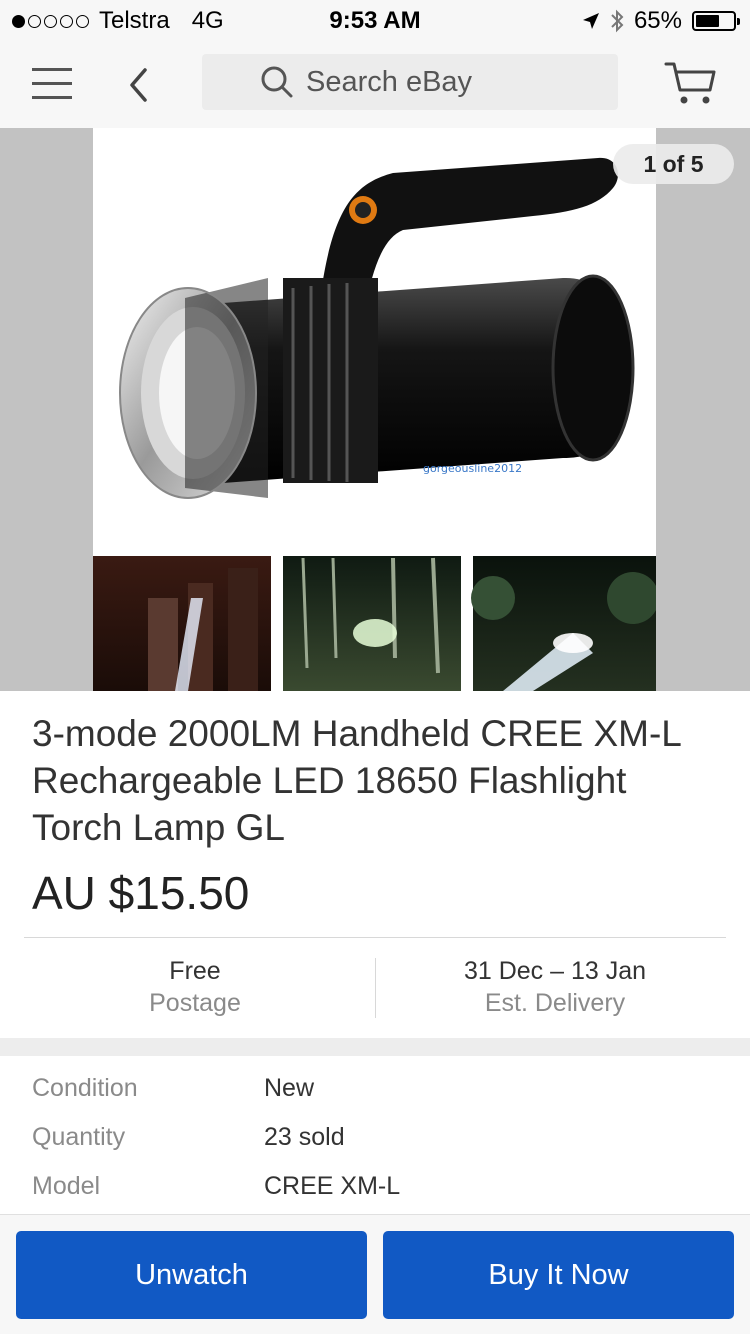  What do you see at coordinates (617, 21) in the screenshot?
I see `bluetooth-icon` at bounding box center [617, 21].